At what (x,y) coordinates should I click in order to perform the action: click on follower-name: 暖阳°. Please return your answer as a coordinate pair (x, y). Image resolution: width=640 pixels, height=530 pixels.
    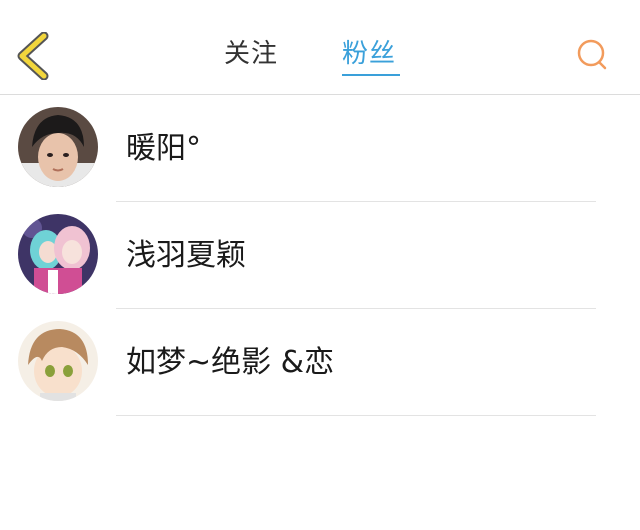
    Looking at the image, I should click on (163, 148).